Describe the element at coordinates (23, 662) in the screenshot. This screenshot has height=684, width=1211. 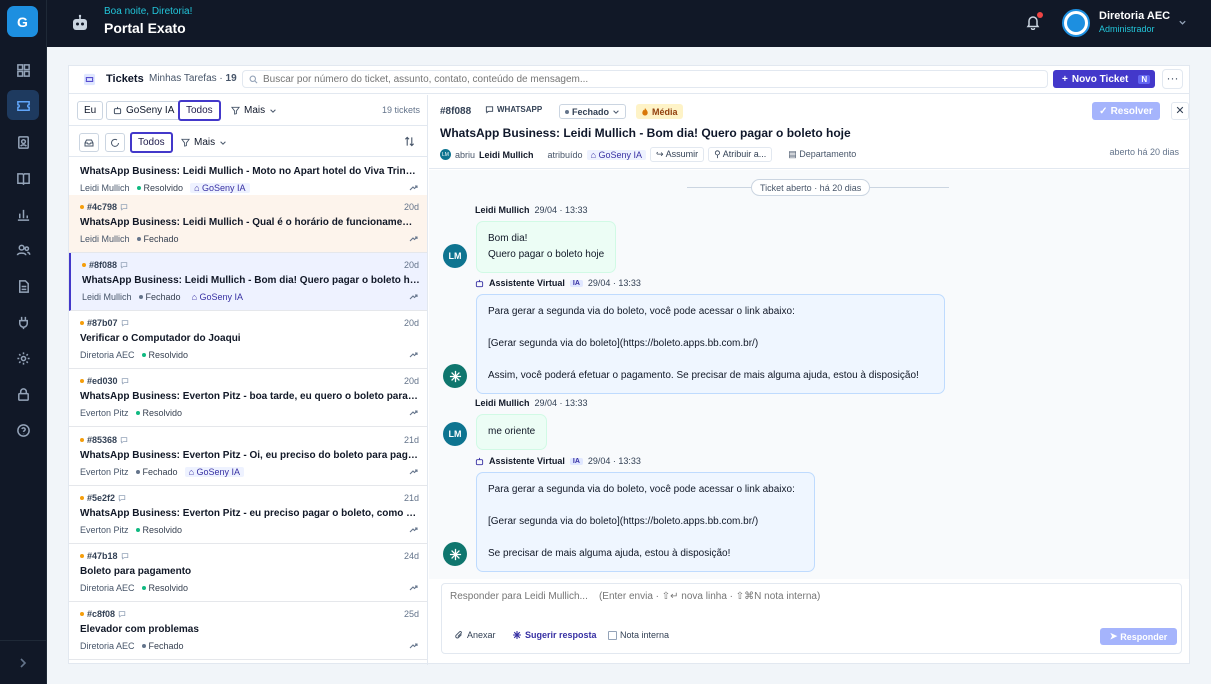
I see `sidebar-expand` at that location.